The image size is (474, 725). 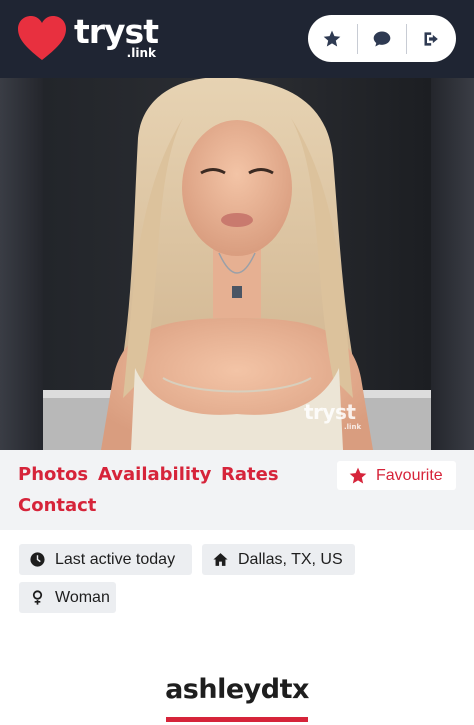 What do you see at coordinates (237, 719) in the screenshot?
I see `username-underline` at bounding box center [237, 719].